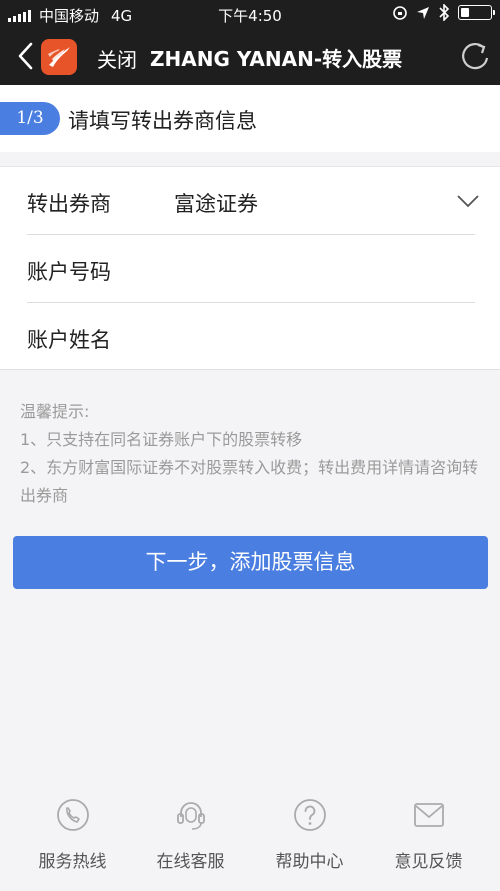  Describe the element at coordinates (319, 269) in the screenshot. I see `account-number-input` at that location.